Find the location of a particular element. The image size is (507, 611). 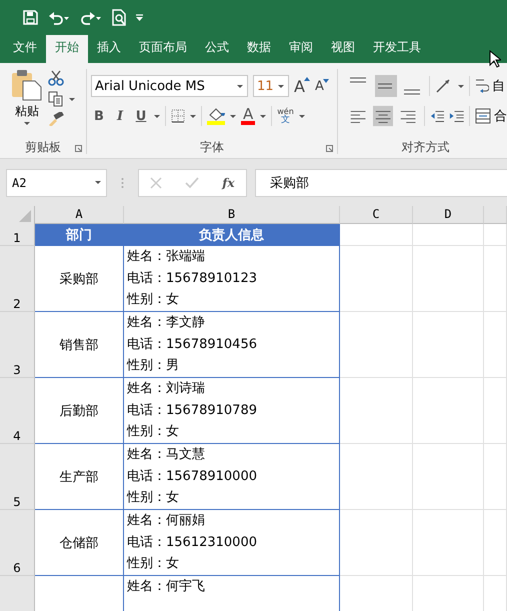

wrap-text-button: 自 is located at coordinates (490, 86).